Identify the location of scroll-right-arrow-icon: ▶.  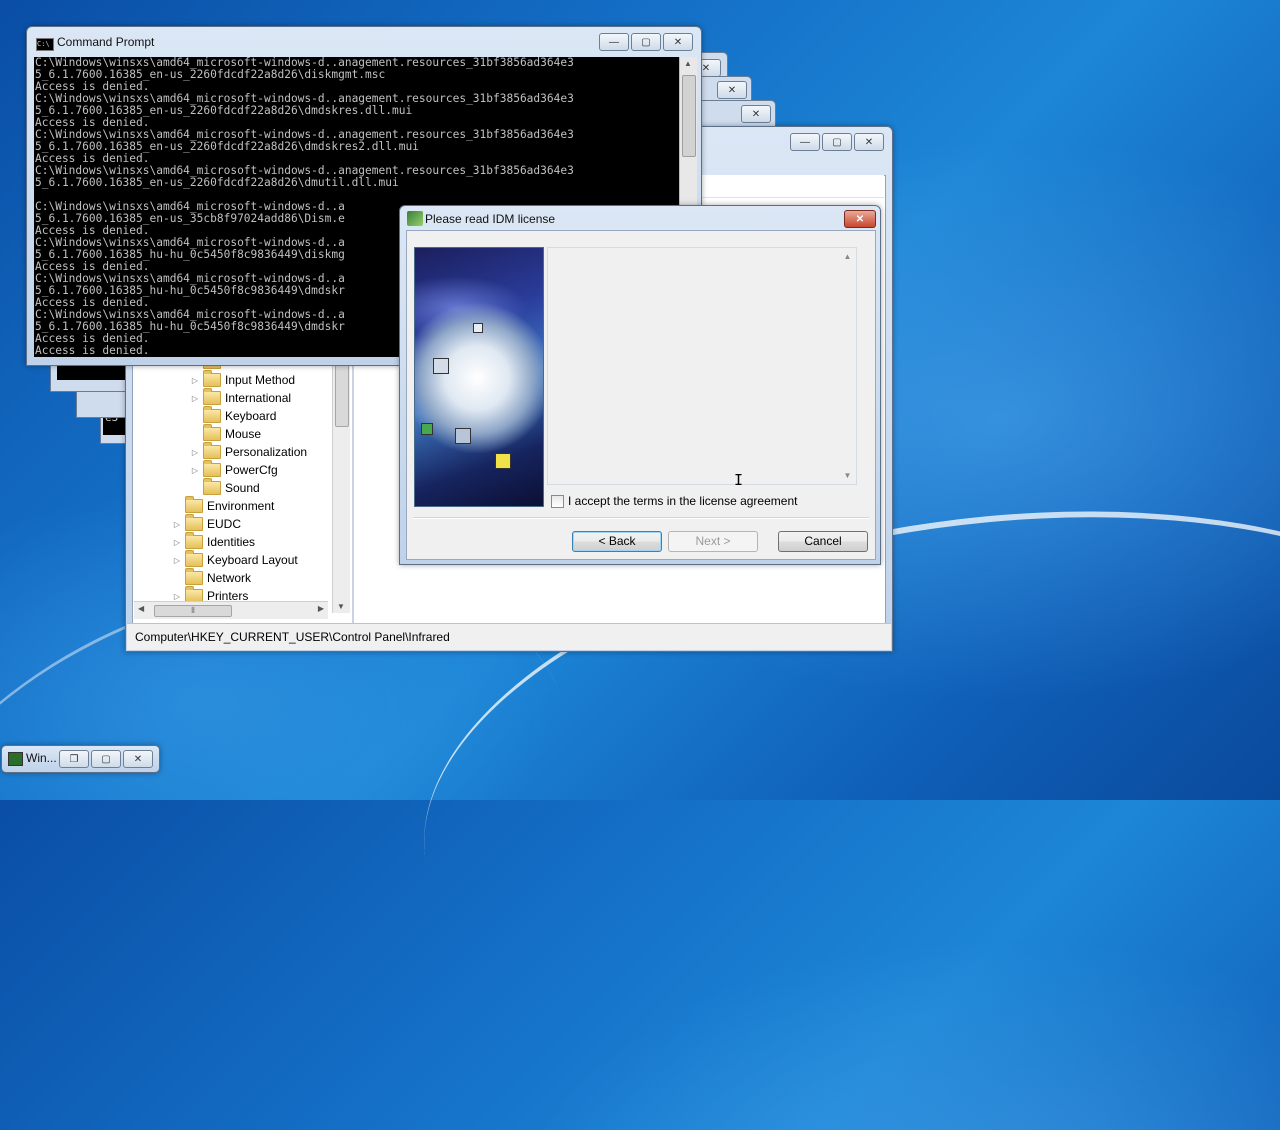
(321, 608).